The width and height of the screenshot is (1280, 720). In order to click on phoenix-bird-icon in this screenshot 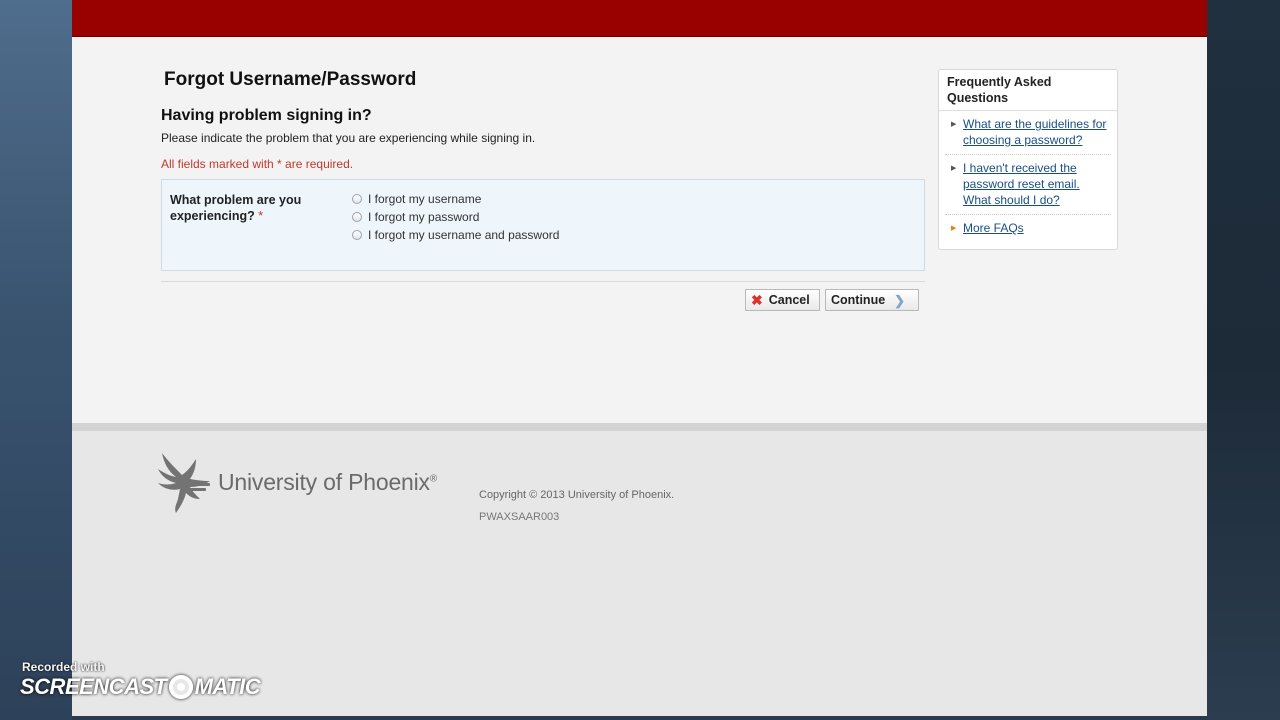, I will do `click(184, 483)`.